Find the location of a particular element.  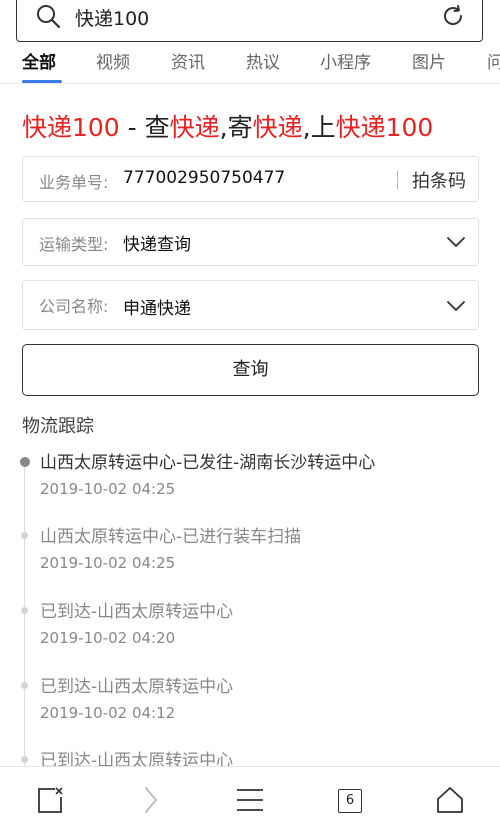

timeline-event-text: 山西太原转运中心-已发往-湖南长沙转运中心 is located at coordinates (208, 463).